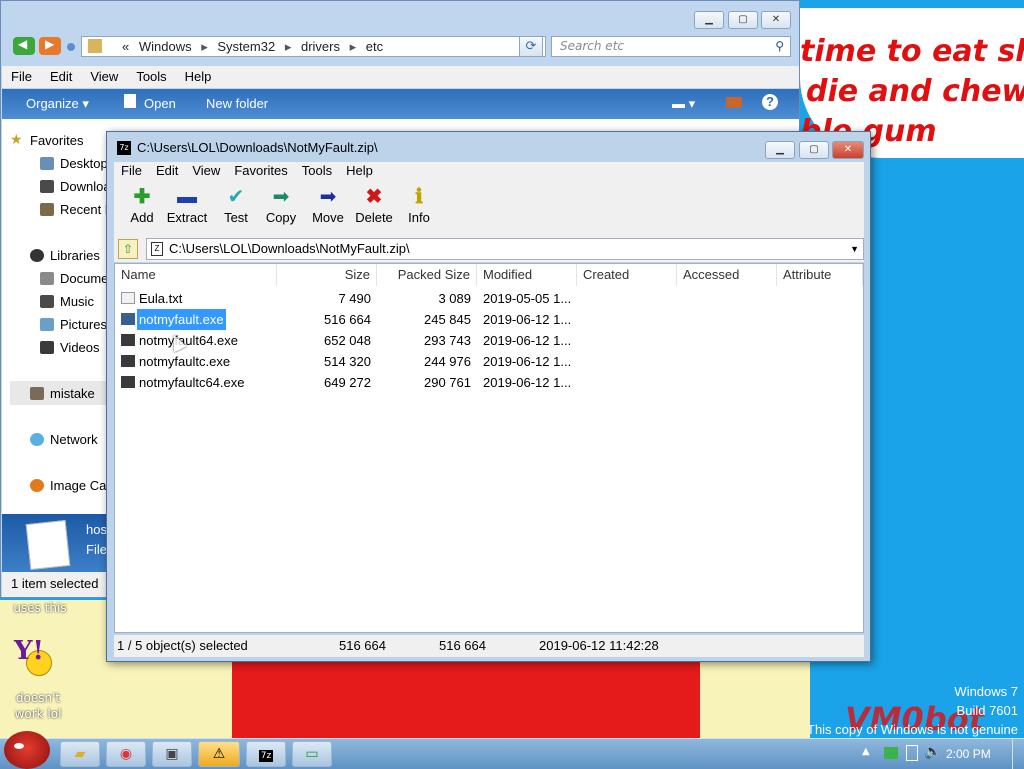 Image resolution: width=1024 pixels, height=769 pixels. What do you see at coordinates (46, 139) in the screenshot?
I see `nav-favorites: ★ Favorites` at bounding box center [46, 139].